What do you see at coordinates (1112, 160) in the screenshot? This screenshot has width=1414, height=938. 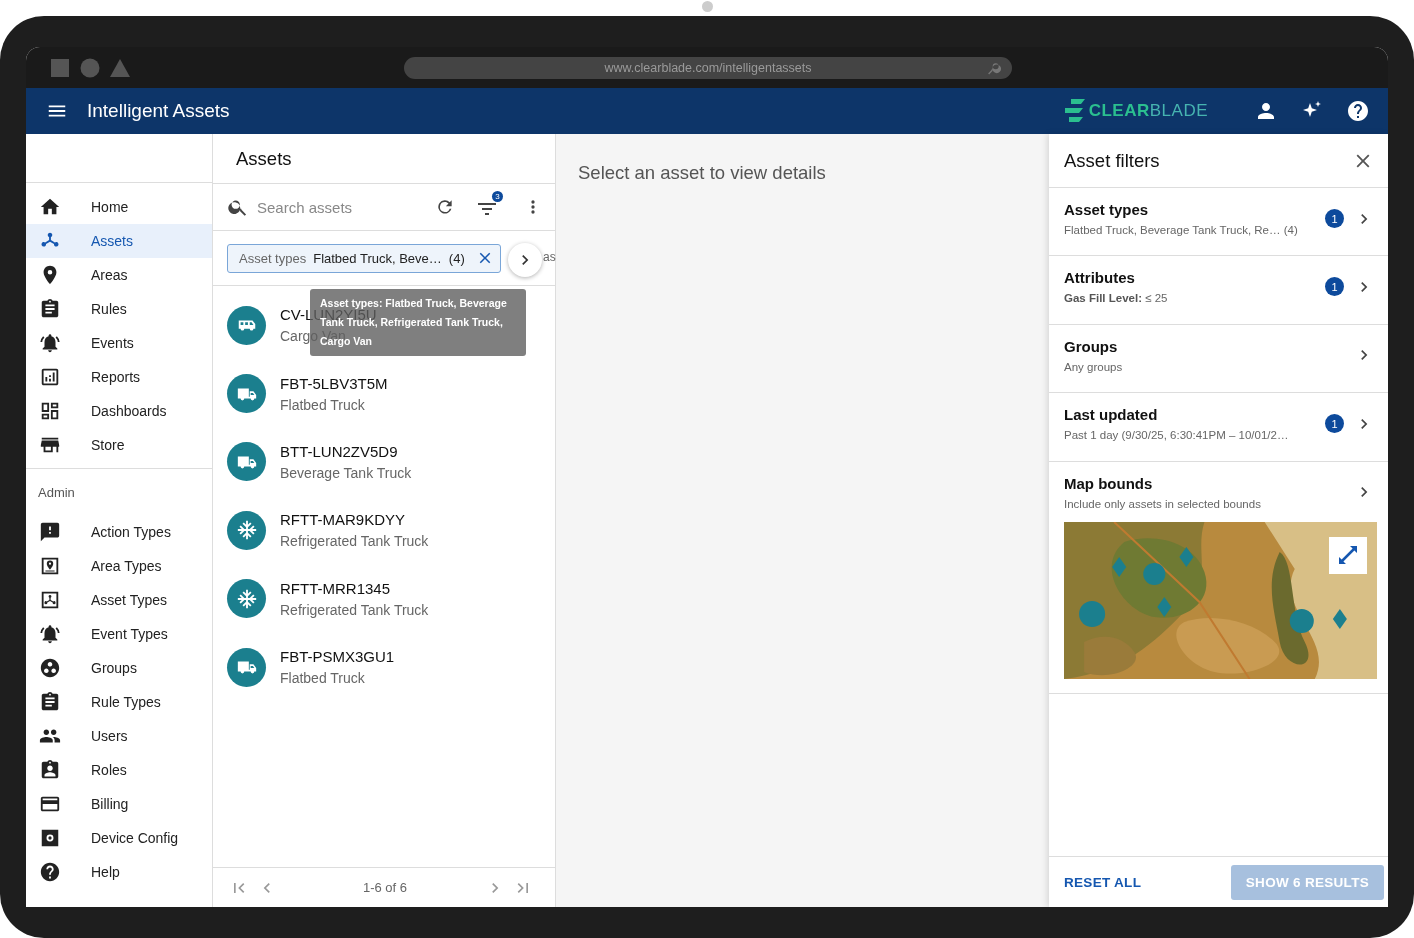 I see `panel-title: Asset filters` at bounding box center [1112, 160].